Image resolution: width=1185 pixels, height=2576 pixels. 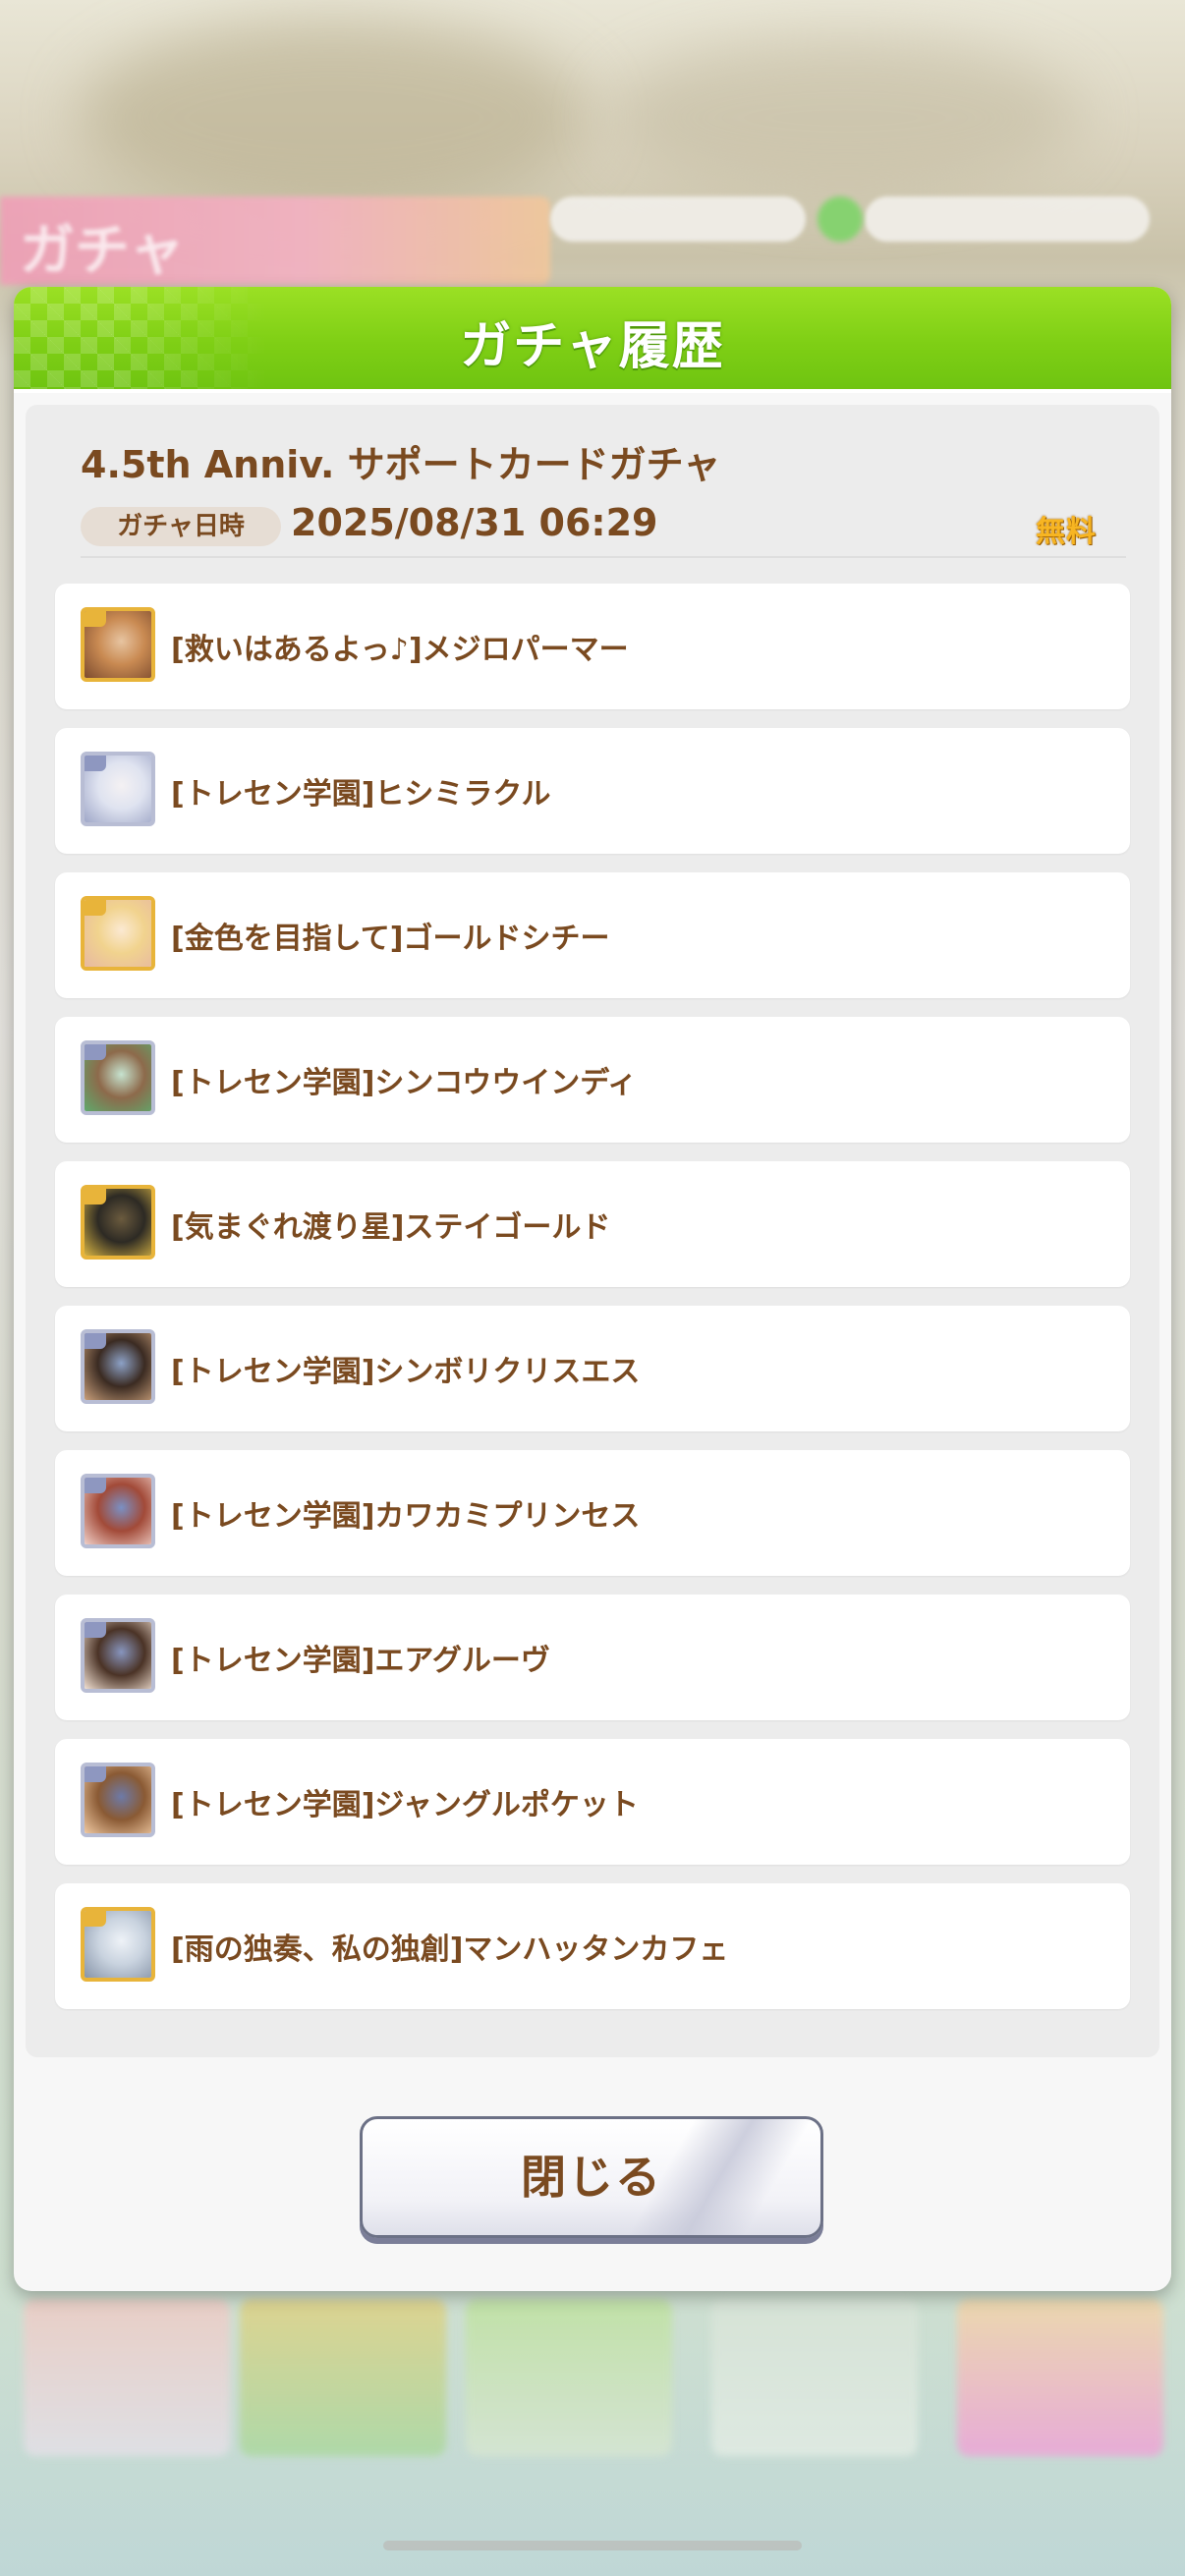 I want to click on result-row: [トレセン学園]ヒシミラクル, so click(x=592, y=791).